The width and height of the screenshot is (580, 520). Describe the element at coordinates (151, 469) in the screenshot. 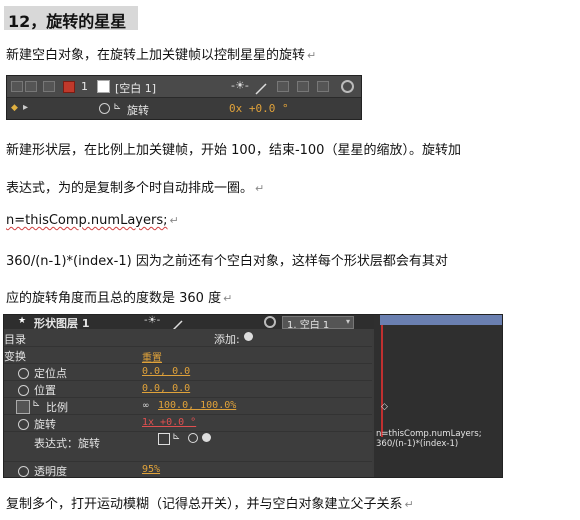

I see `opacity-value: 95%` at that location.